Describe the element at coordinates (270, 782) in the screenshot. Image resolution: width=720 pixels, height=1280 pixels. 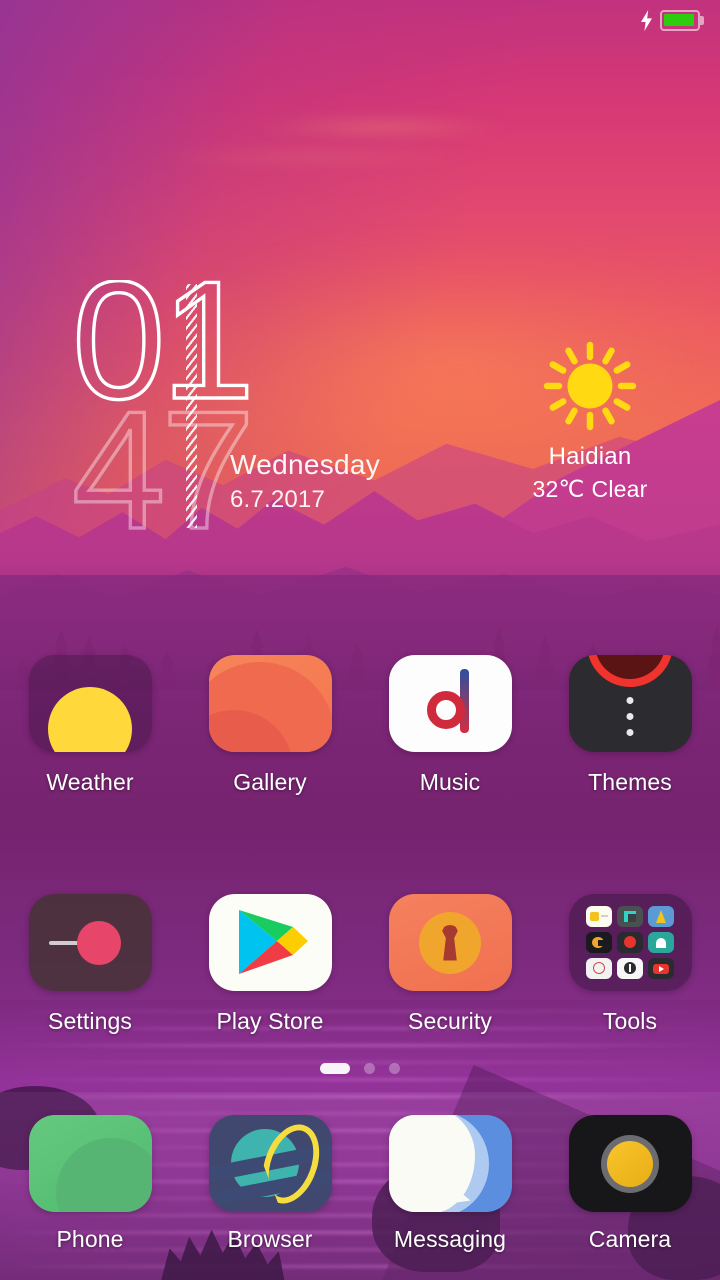
I see `app-label: Gallery` at that location.